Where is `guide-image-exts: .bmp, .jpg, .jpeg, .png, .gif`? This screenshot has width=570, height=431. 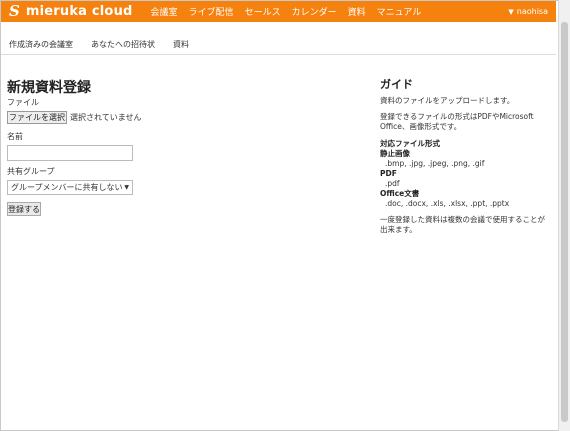
guide-image-exts: .bmp, .jpg, .jpeg, .png, .gif is located at coordinates (435, 163).